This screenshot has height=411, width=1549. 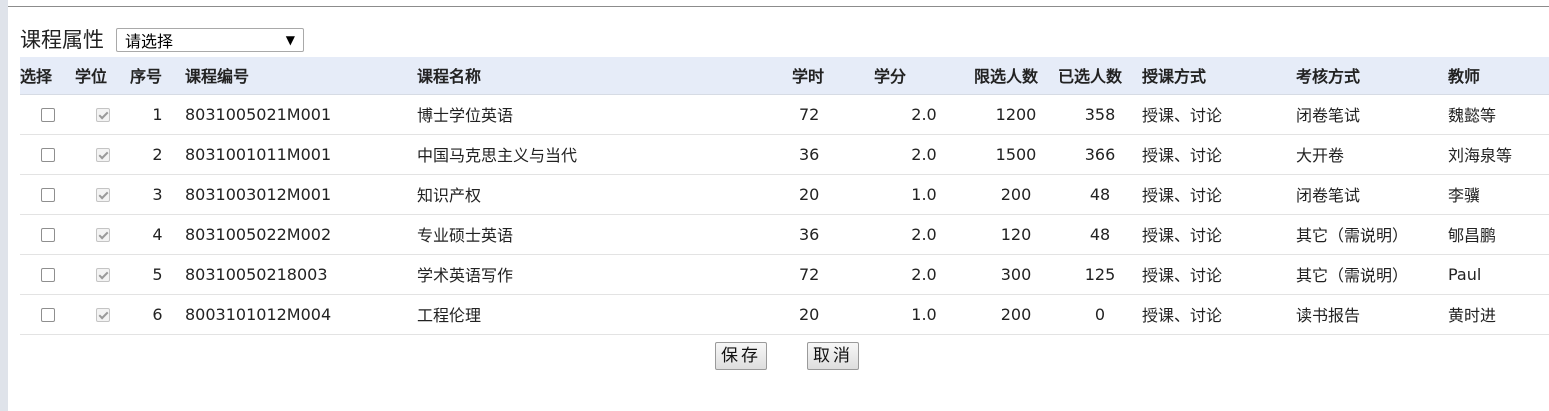 I want to click on cell-seq: 6, so click(x=157, y=314).